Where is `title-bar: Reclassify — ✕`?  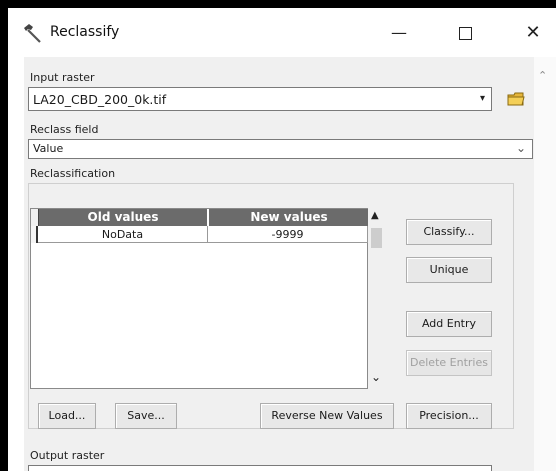 title-bar: Reclassify — ✕ is located at coordinates (282, 32).